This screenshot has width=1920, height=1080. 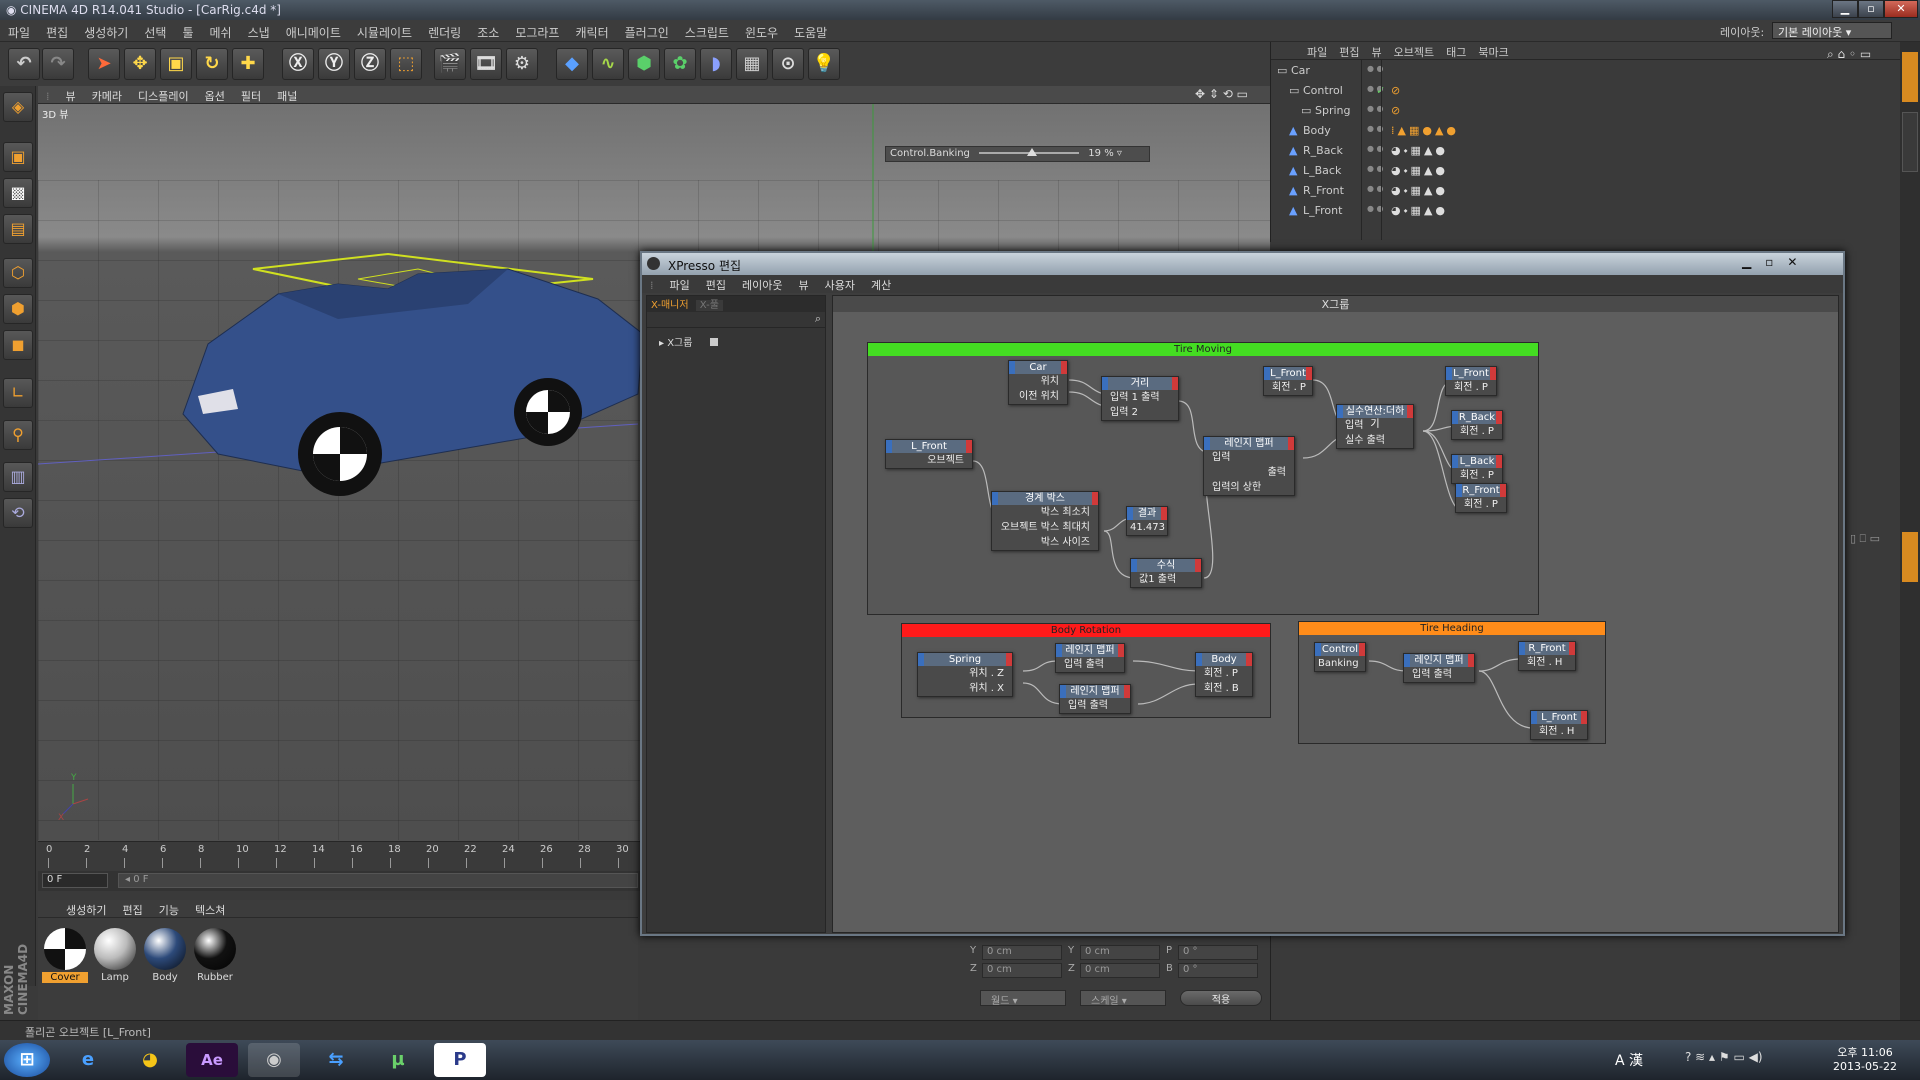 I want to click on object-row-control: ▭Control● ●✓⊘, so click(x=1586, y=94).